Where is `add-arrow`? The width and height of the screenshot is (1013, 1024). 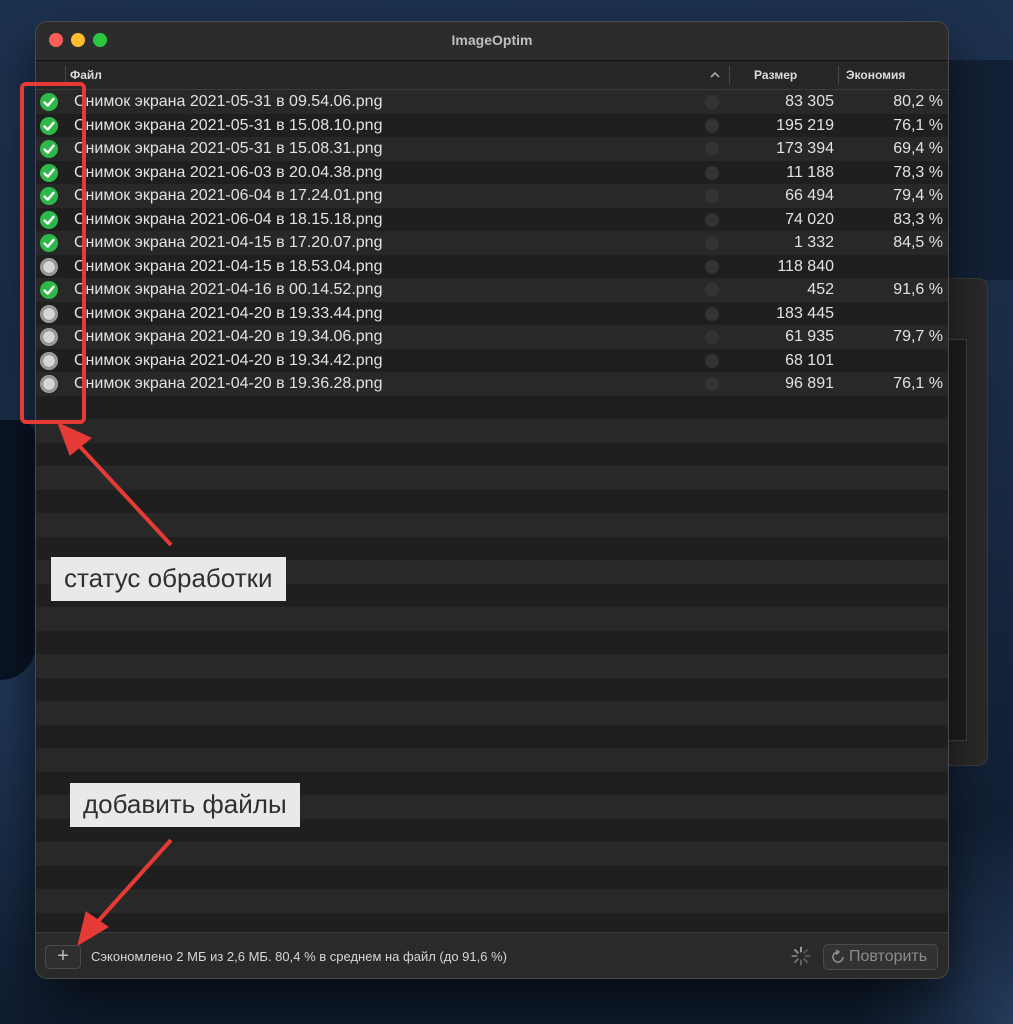 add-arrow is located at coordinates (131, 884).